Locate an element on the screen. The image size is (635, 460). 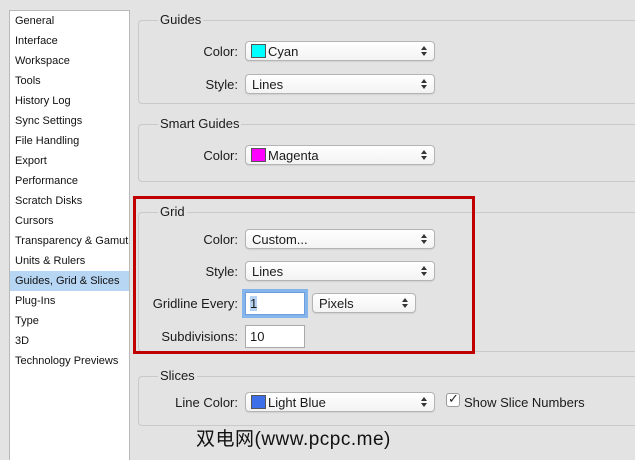
sidebar-item-technology-previews: Technology Previews is located at coordinates (69, 361).